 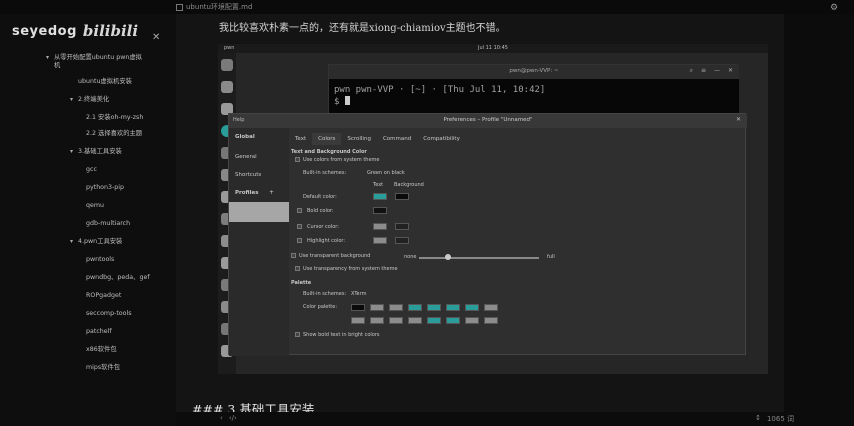 I want to click on outline-item: mips软件包, so click(x=103, y=368).